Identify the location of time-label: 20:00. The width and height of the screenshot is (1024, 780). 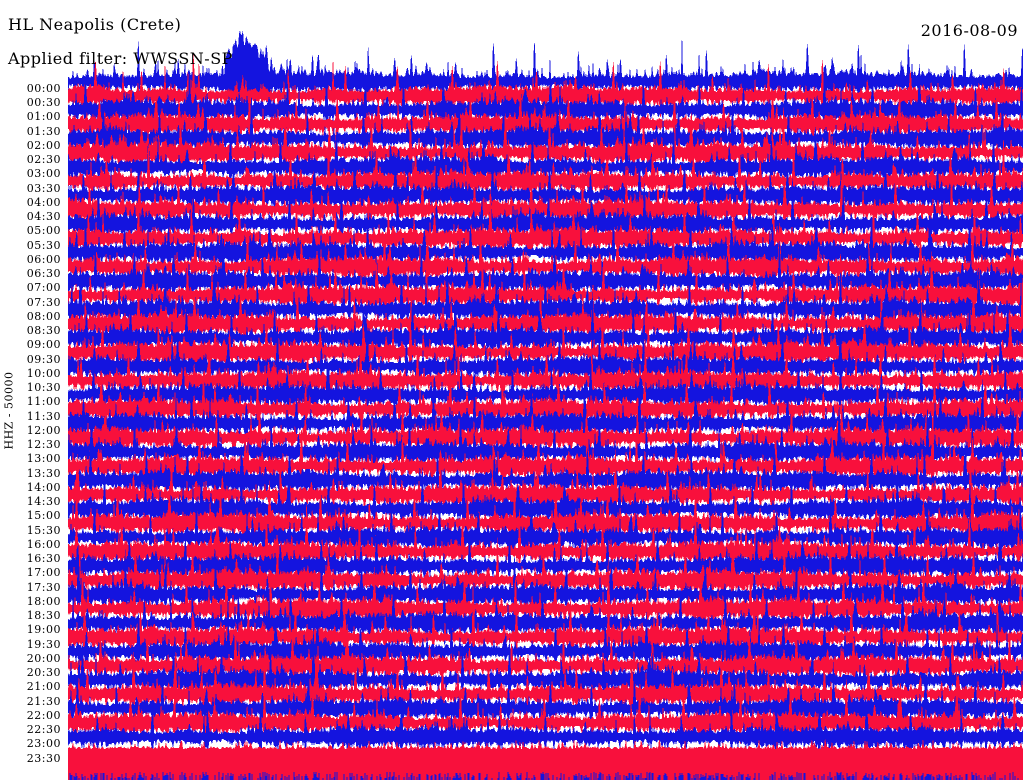
(43, 658).